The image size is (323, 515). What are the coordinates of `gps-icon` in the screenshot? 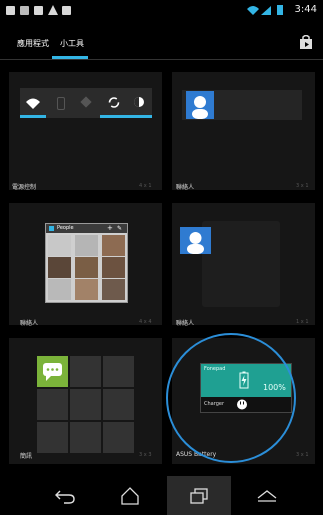 It's located at (86, 102).